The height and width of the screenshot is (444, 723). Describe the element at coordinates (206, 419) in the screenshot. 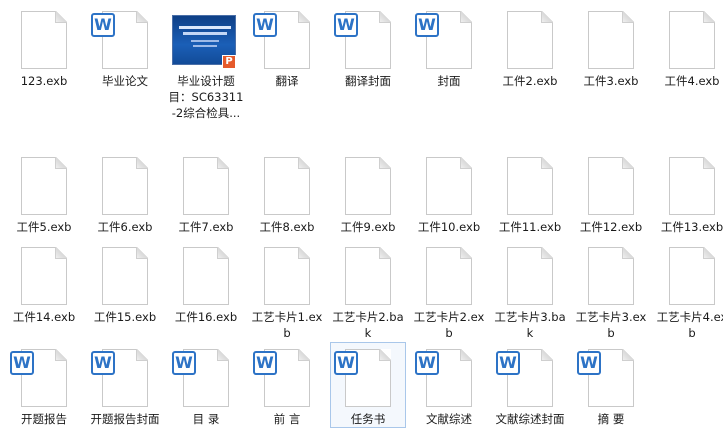

I see `file-name-label: 目 录` at that location.